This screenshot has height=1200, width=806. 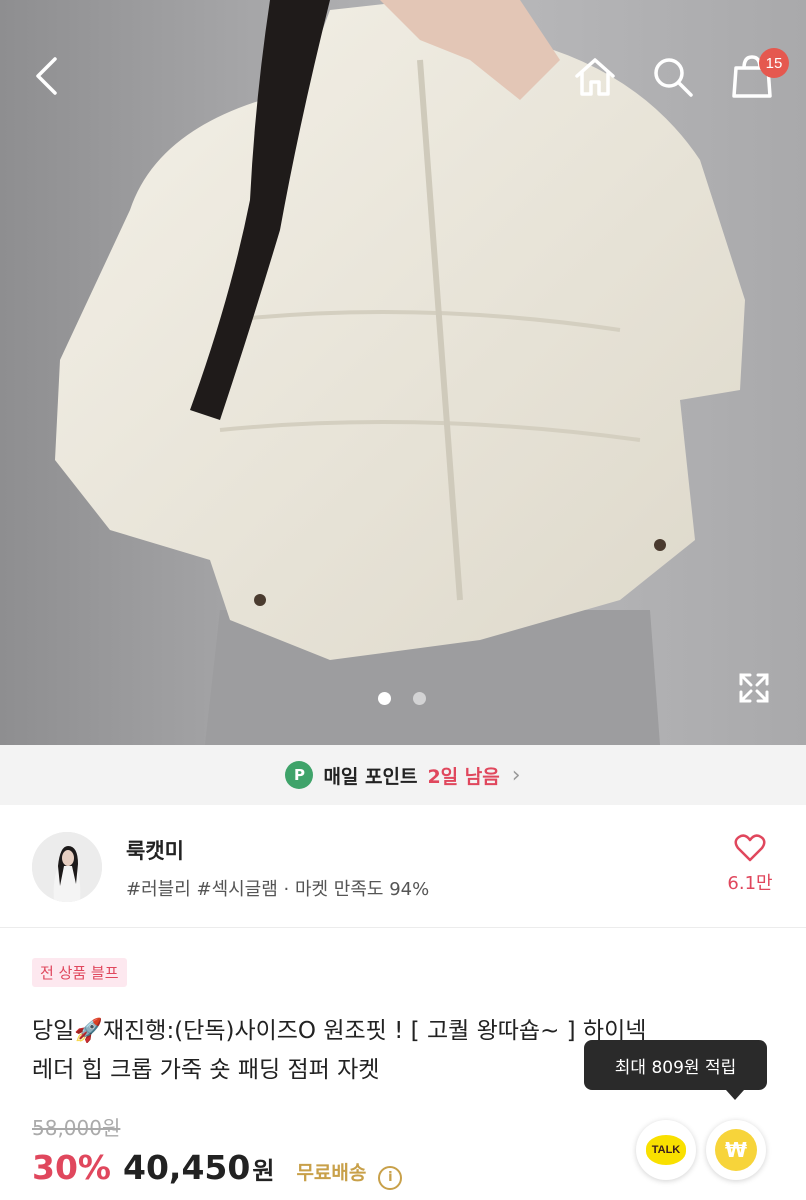 I want to click on avatar-image, so click(x=67, y=867).